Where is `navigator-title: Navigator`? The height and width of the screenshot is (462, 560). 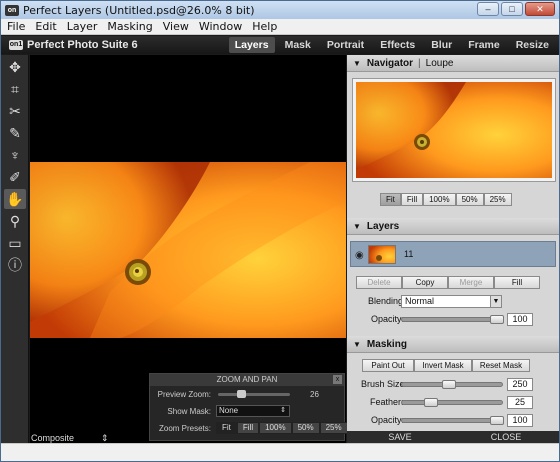 navigator-title: Navigator is located at coordinates (390, 63).